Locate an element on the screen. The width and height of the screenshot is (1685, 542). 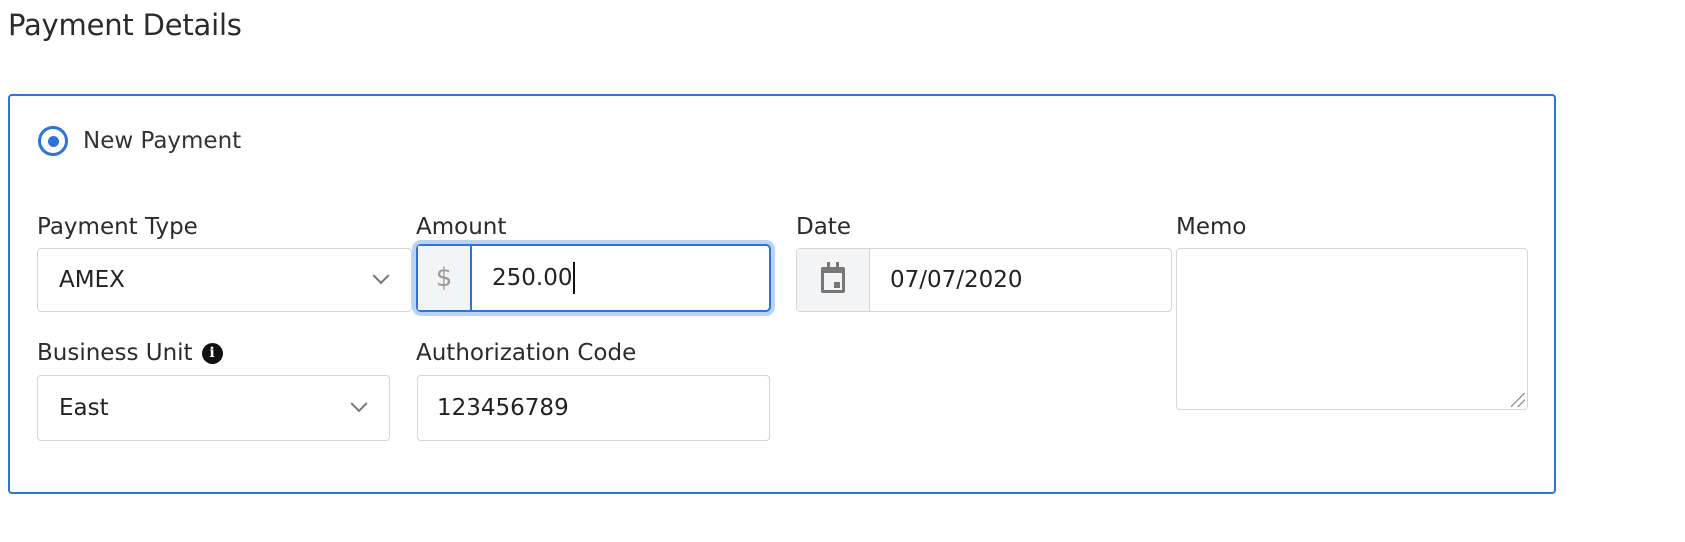
new-payment-label: New Payment is located at coordinates (162, 141).